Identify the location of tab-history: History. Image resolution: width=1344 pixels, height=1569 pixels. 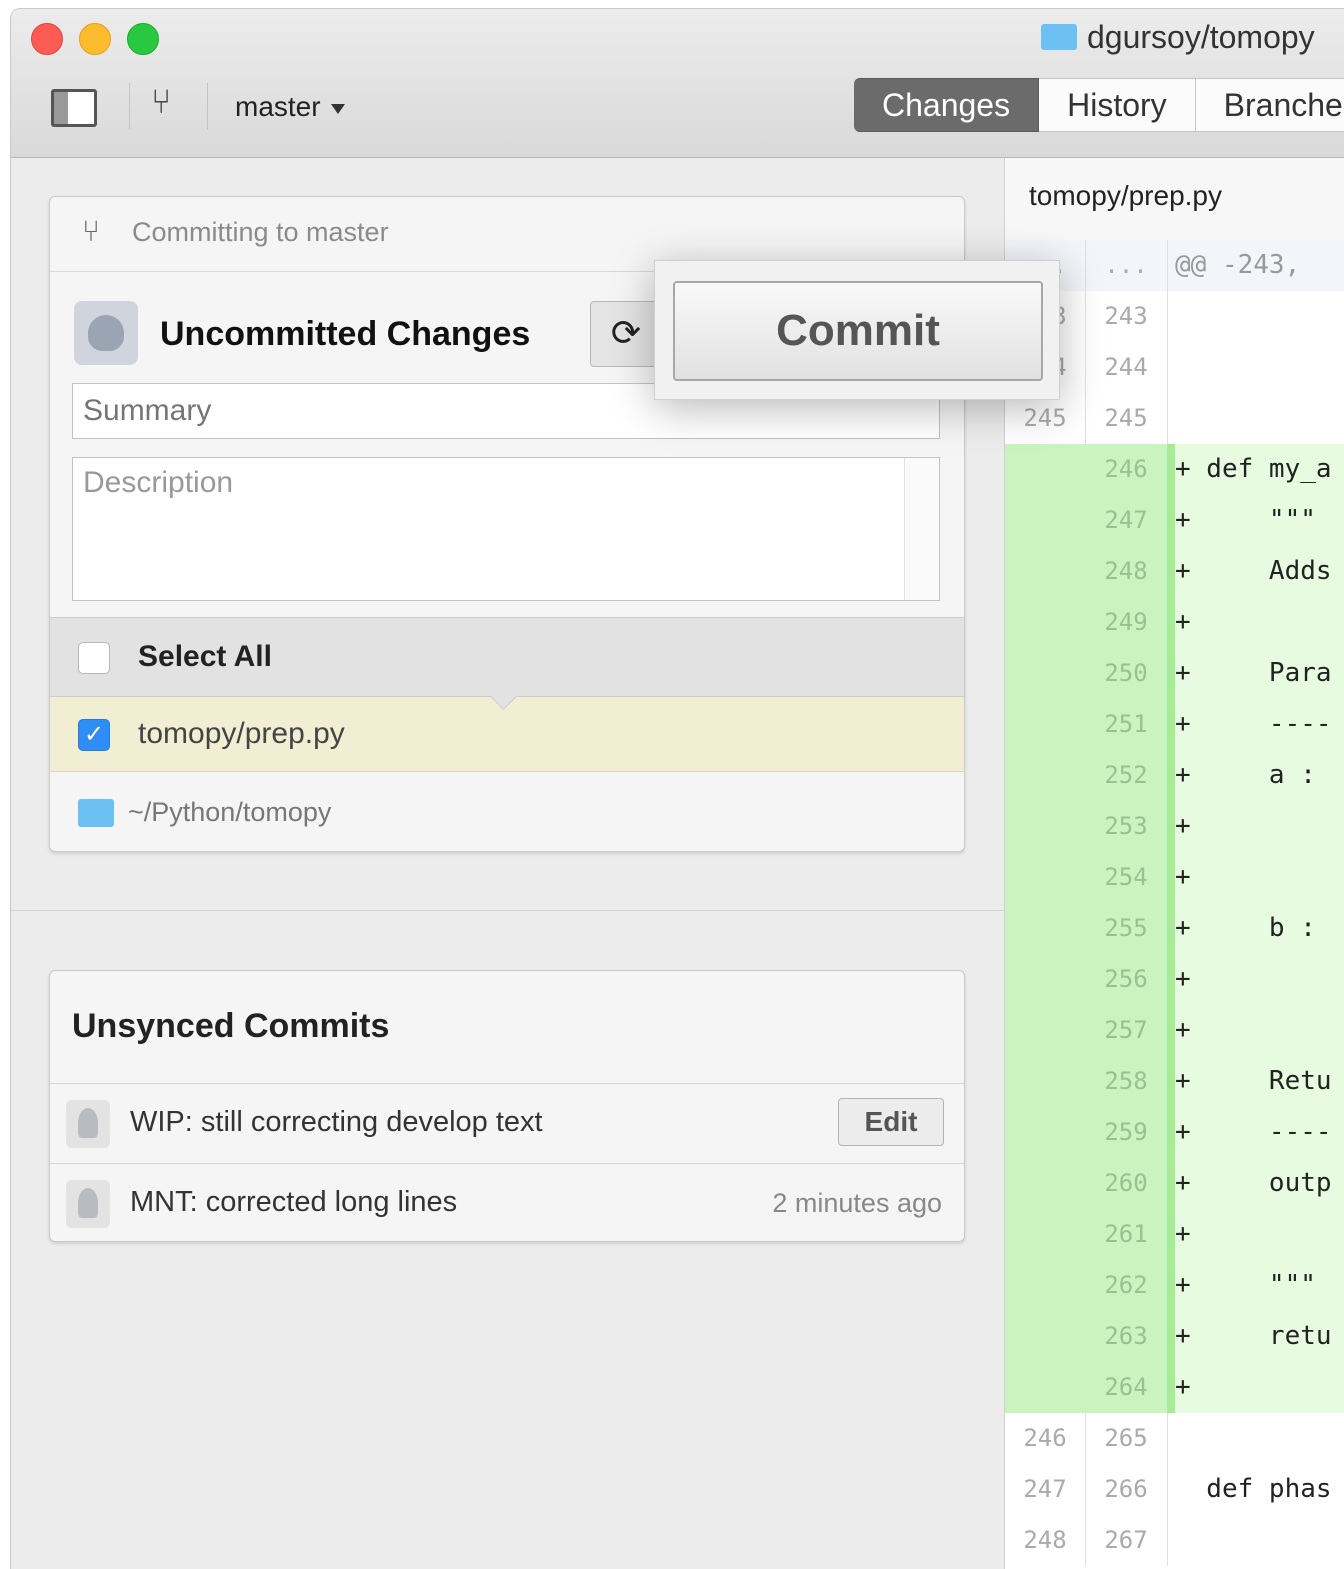
(1117, 105).